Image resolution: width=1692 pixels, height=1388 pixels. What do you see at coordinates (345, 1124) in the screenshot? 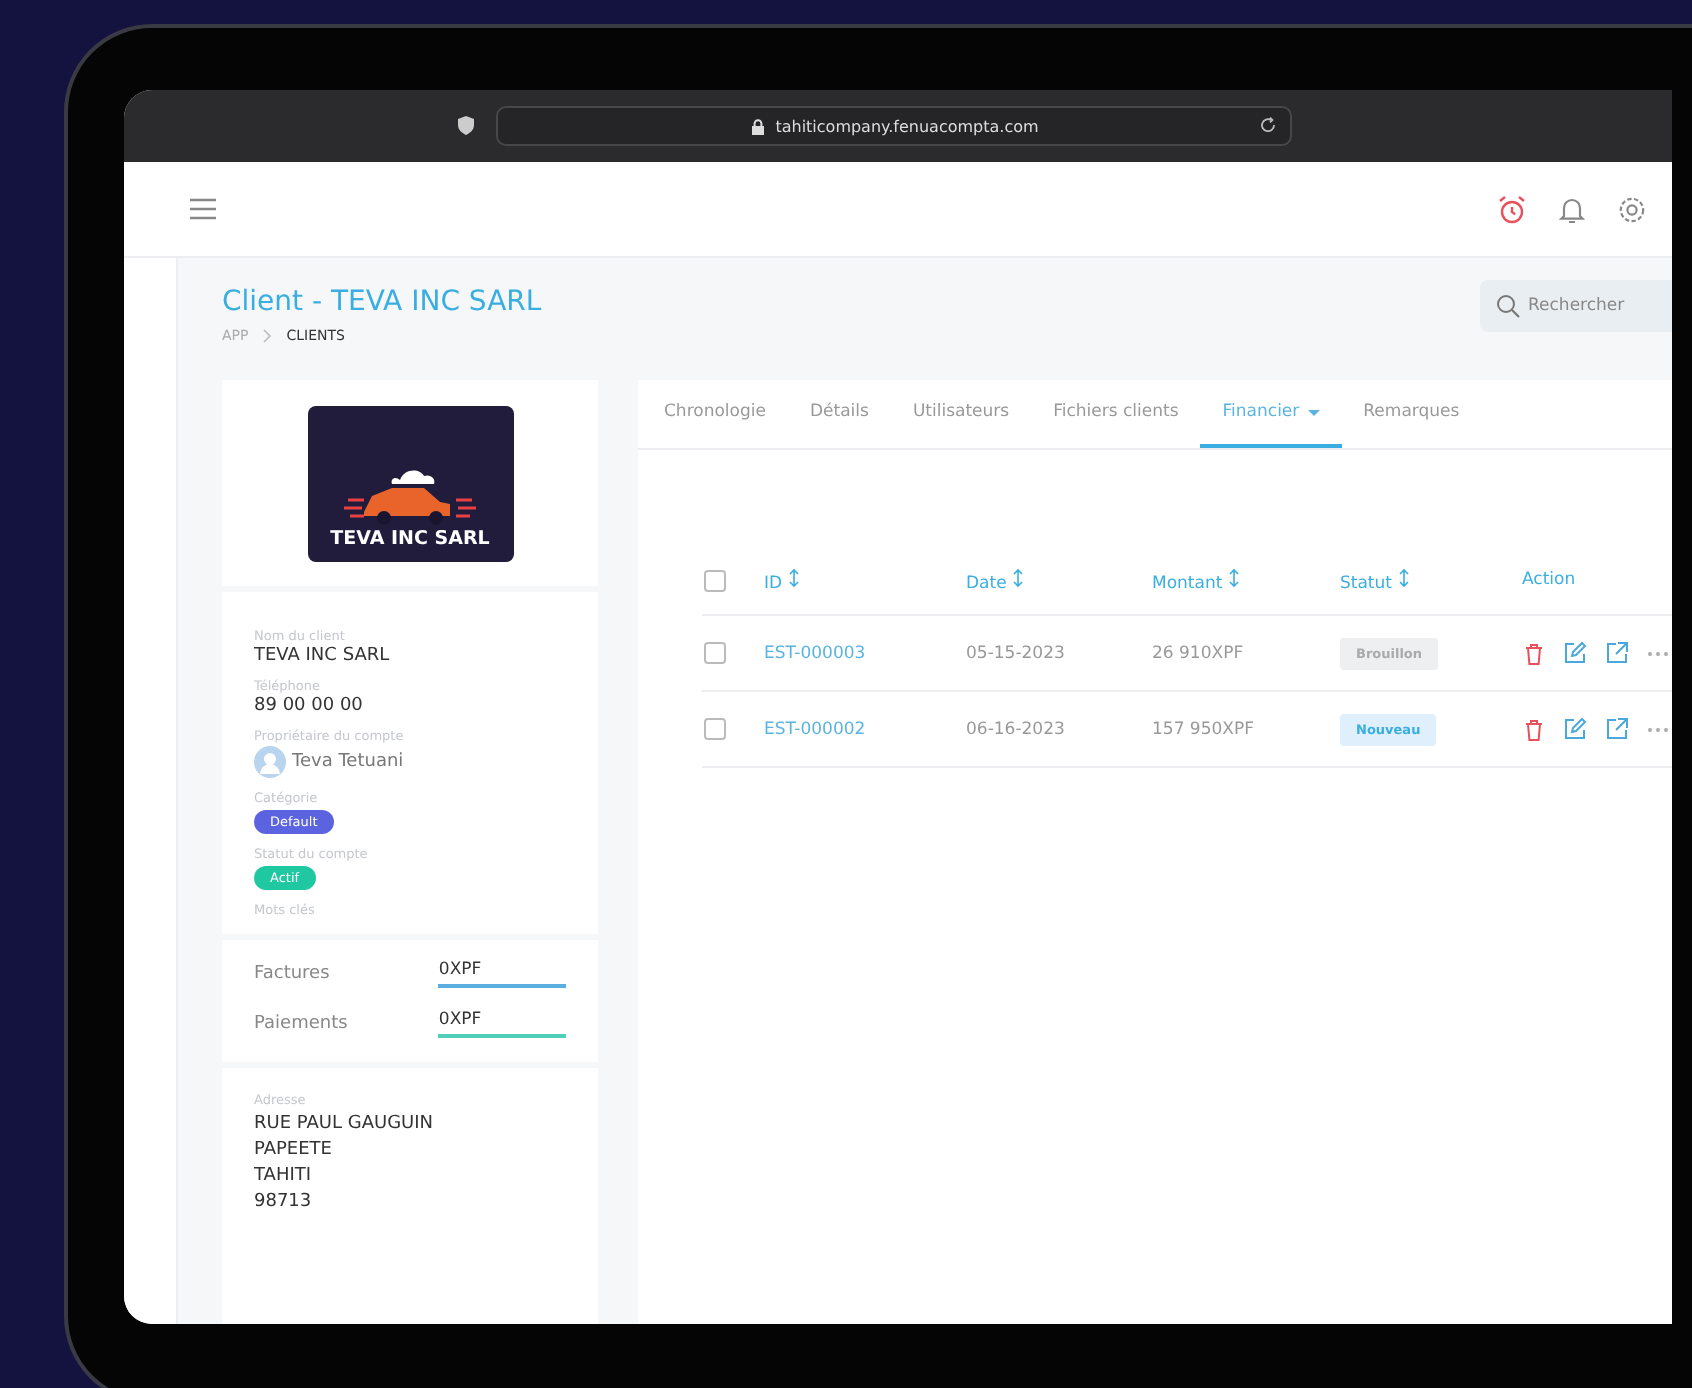
I see `address-line: RUE PAUL GAUGUIN` at bounding box center [345, 1124].